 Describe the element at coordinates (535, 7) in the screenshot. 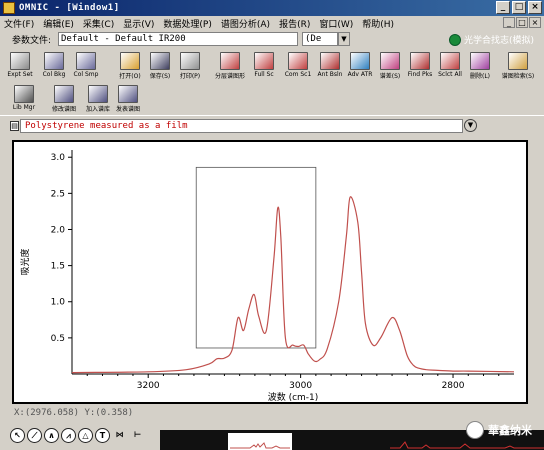

I see `close-button: ×` at that location.